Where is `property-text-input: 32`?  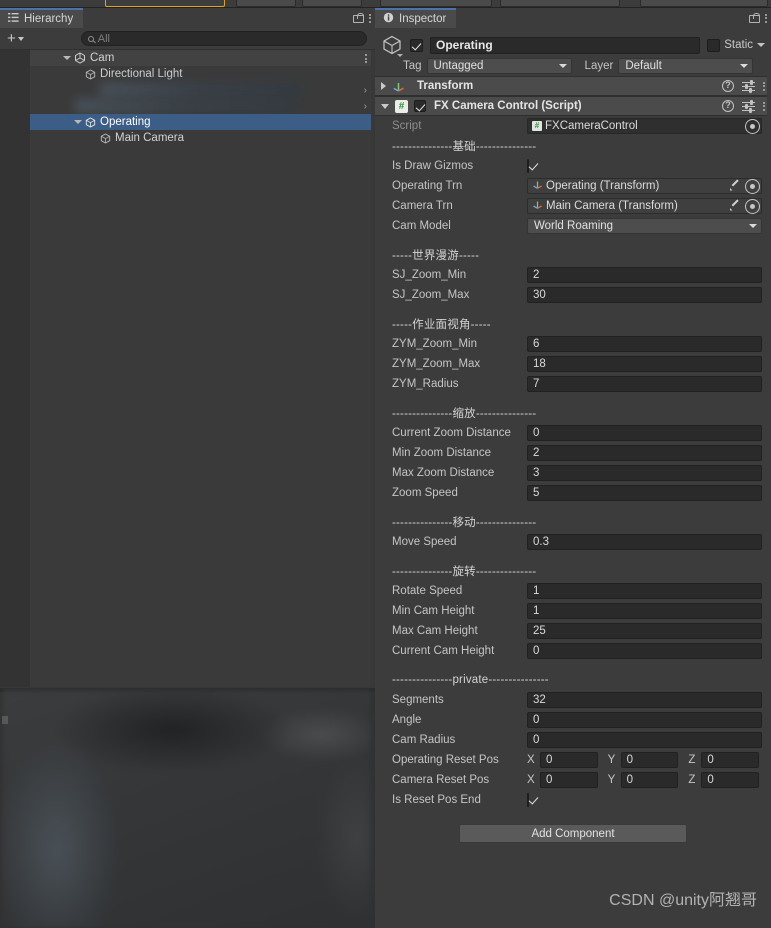 property-text-input: 32 is located at coordinates (644, 700).